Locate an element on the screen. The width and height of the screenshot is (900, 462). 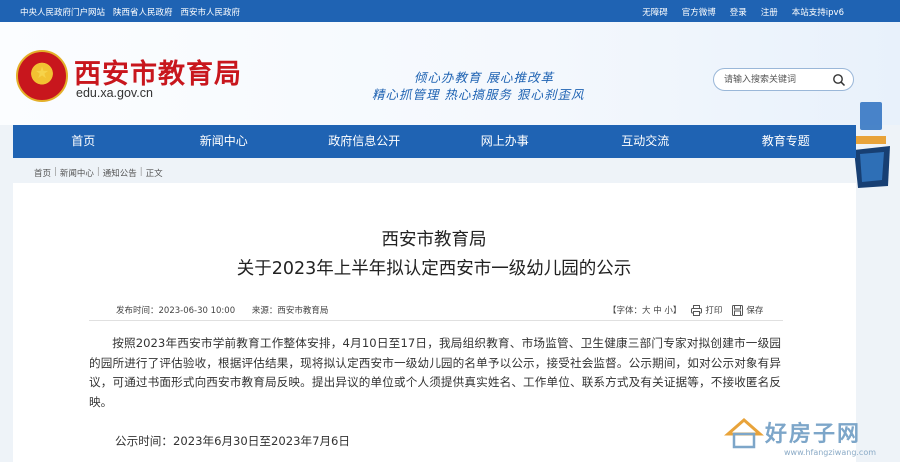
article-meta: 发布时间：2023-06-30 10:00 来源：西安市教育局 is located at coordinates (229, 310).